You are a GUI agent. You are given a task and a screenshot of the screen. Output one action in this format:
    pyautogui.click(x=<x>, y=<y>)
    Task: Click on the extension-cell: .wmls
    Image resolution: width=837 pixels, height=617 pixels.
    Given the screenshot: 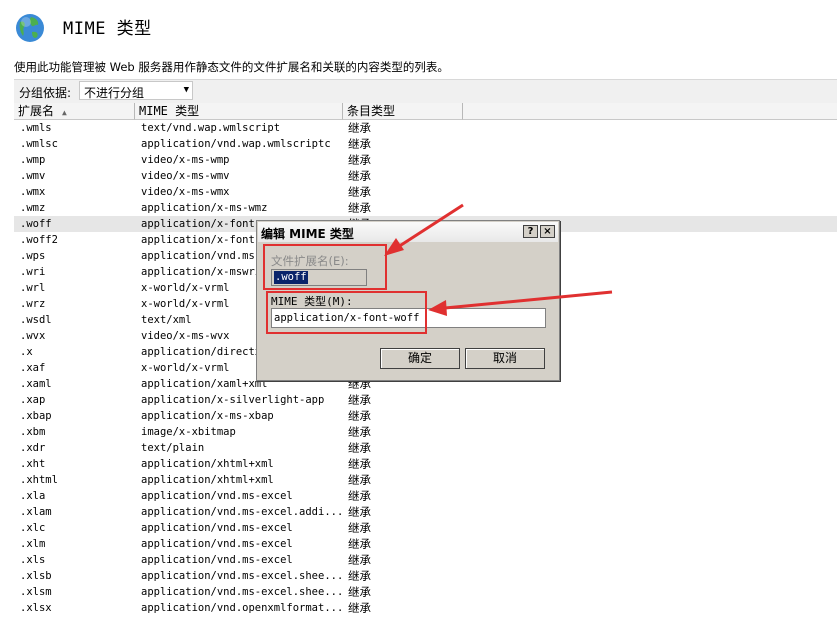 What is the action you would take?
    pyautogui.click(x=36, y=128)
    